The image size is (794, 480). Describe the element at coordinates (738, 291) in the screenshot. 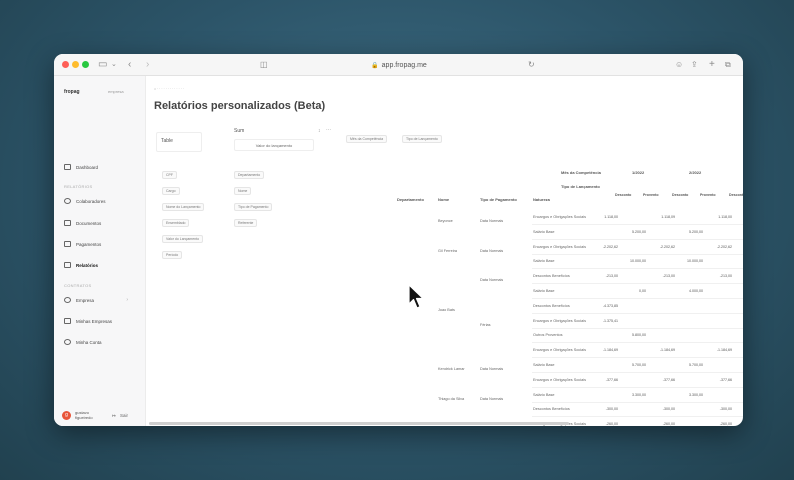

I see `cell-value: 4.000,00` at that location.